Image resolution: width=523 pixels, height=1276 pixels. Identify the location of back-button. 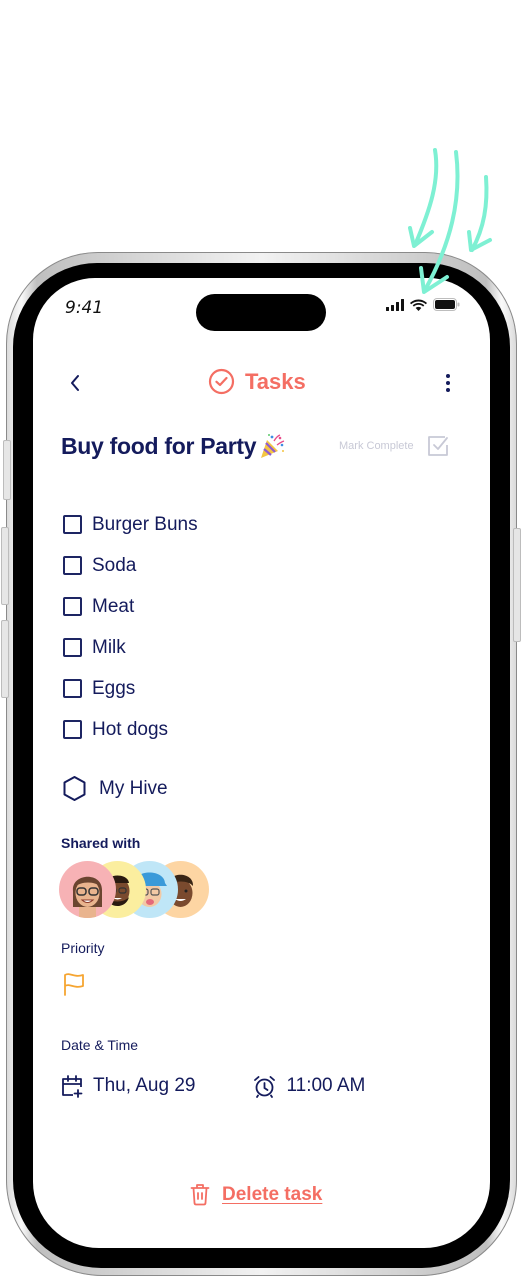
(75, 383).